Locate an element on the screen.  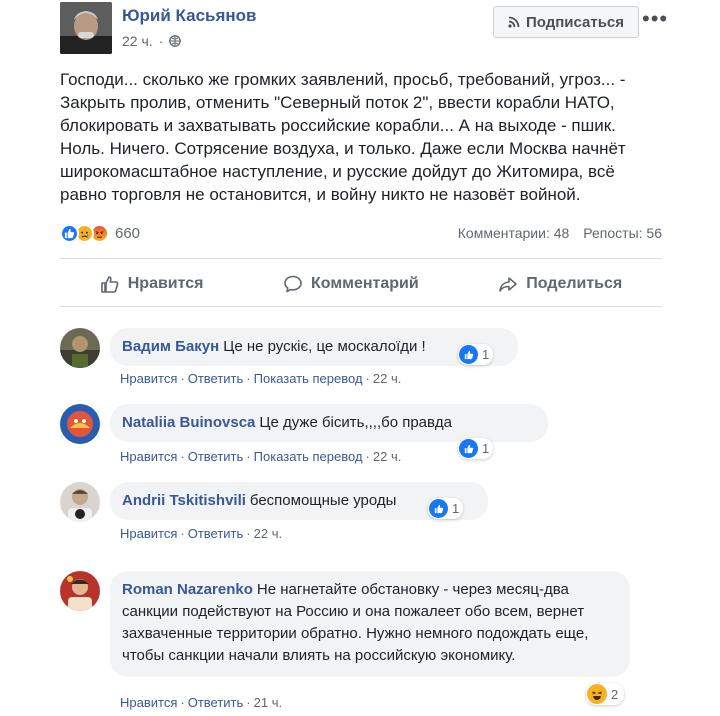
subscribe-button: Подписаться is located at coordinates (566, 22).